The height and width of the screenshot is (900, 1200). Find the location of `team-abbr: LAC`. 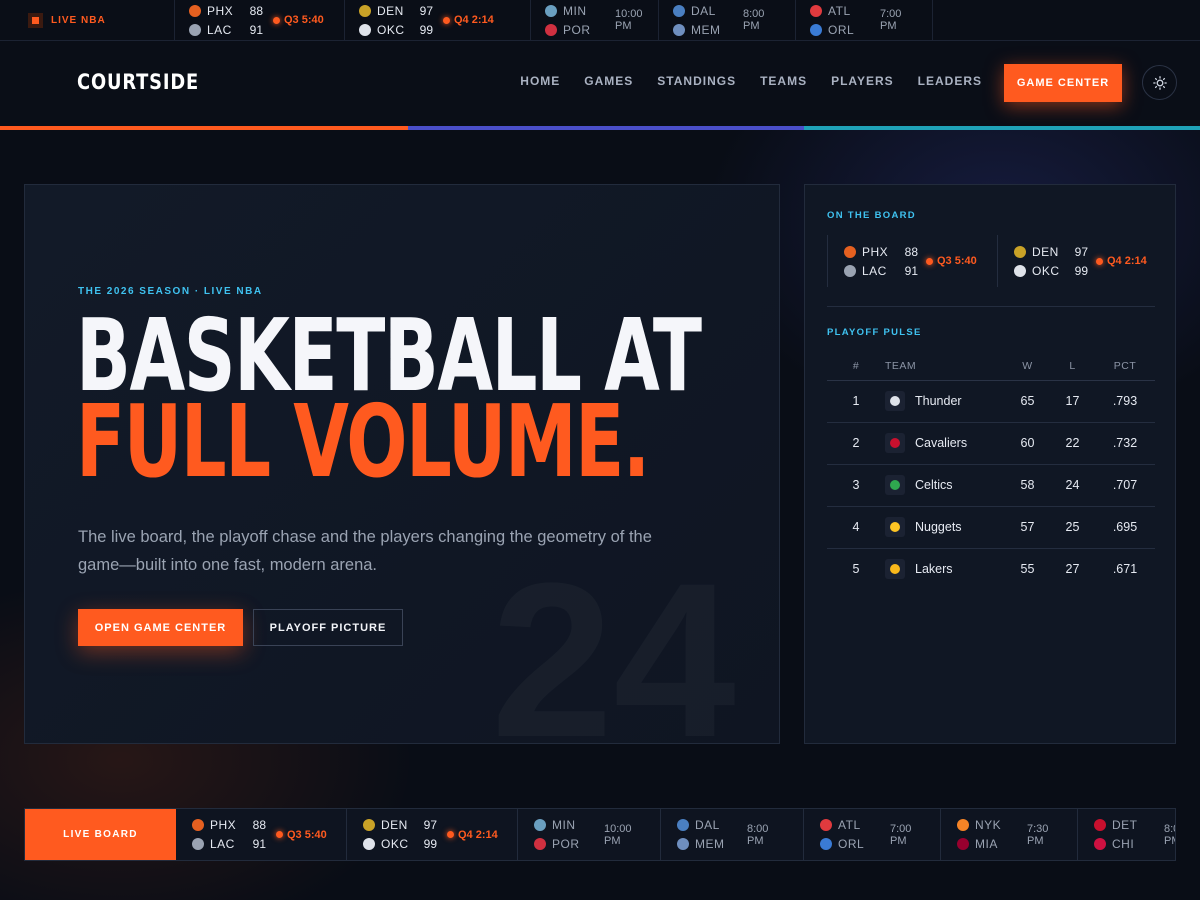

team-abbr: LAC is located at coordinates (222, 844).